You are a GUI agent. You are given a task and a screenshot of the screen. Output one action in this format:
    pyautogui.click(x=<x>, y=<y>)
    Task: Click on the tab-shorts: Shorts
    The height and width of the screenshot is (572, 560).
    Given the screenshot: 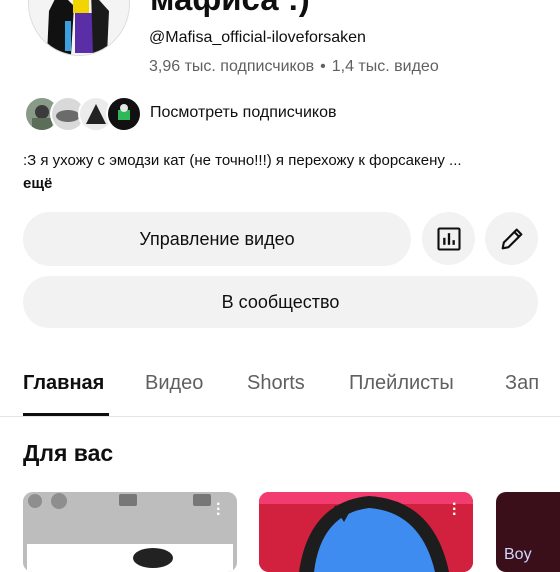 What is the action you would take?
    pyautogui.click(x=276, y=383)
    